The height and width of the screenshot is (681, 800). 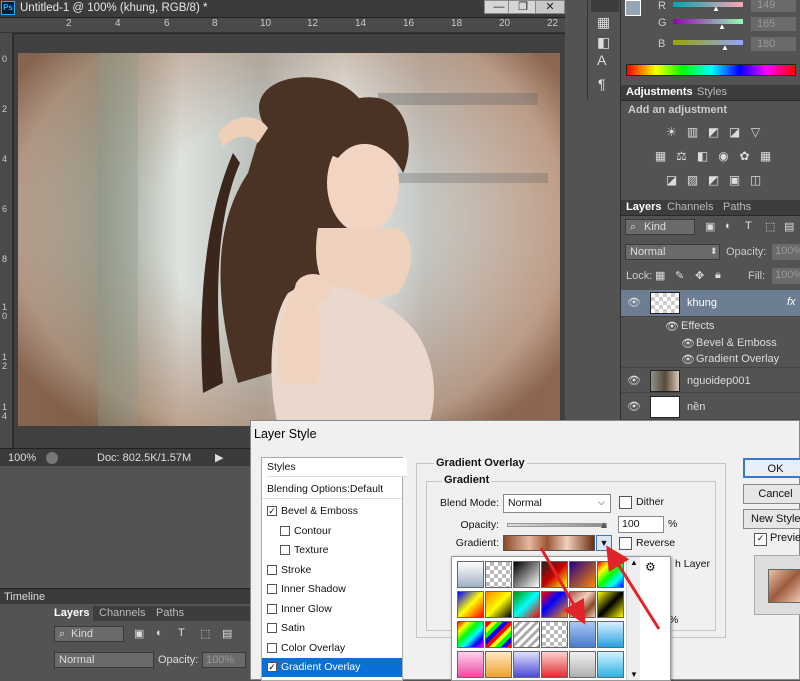 I want to click on timeline-panel-bar: Timeline, so click(x=125, y=596).